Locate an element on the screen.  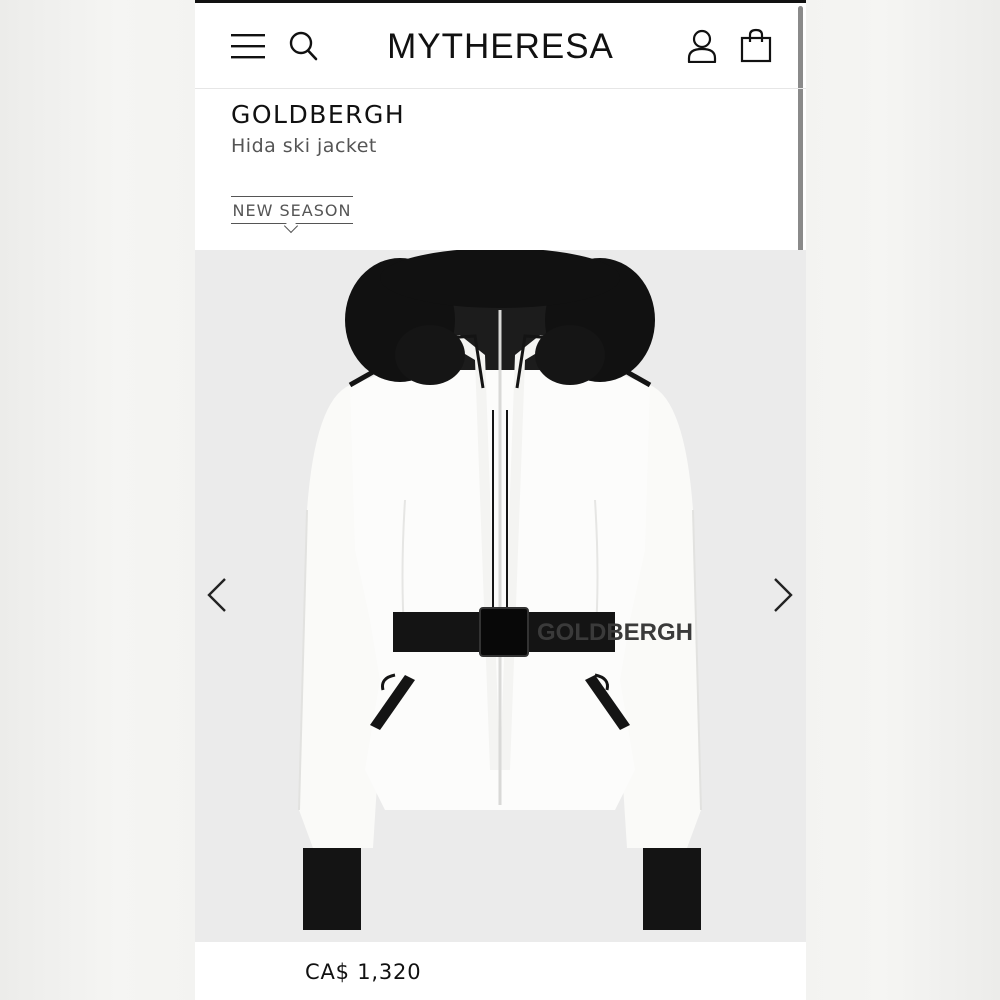
product-name: Hida ski jacket is located at coordinates (304, 146).